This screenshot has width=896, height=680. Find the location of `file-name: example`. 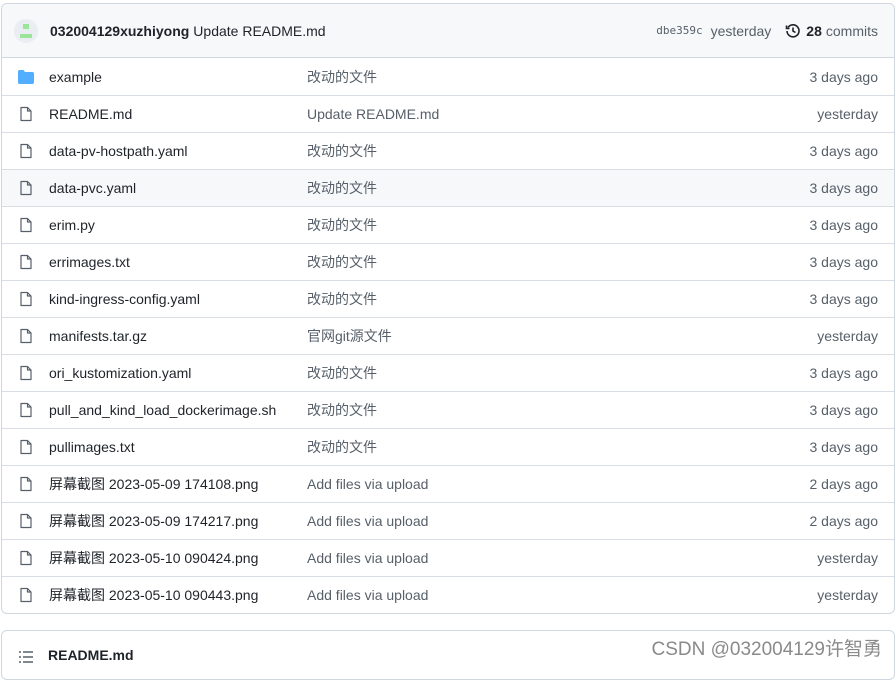

file-name: example is located at coordinates (178, 77).